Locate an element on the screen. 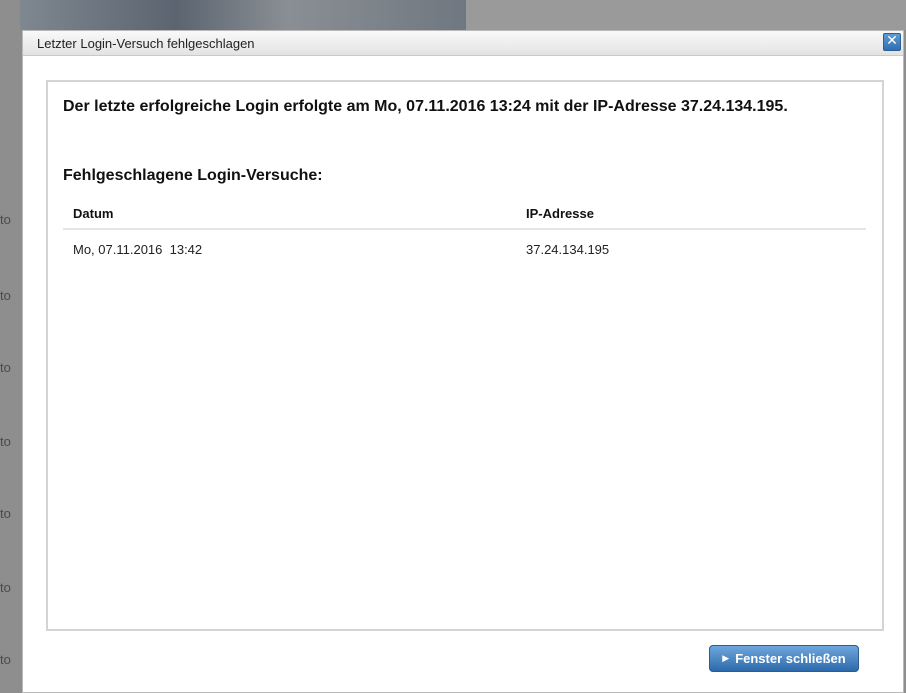  failed-attempts-heading: Fehlgeschlagene Login-Versuche: is located at coordinates (193, 175).